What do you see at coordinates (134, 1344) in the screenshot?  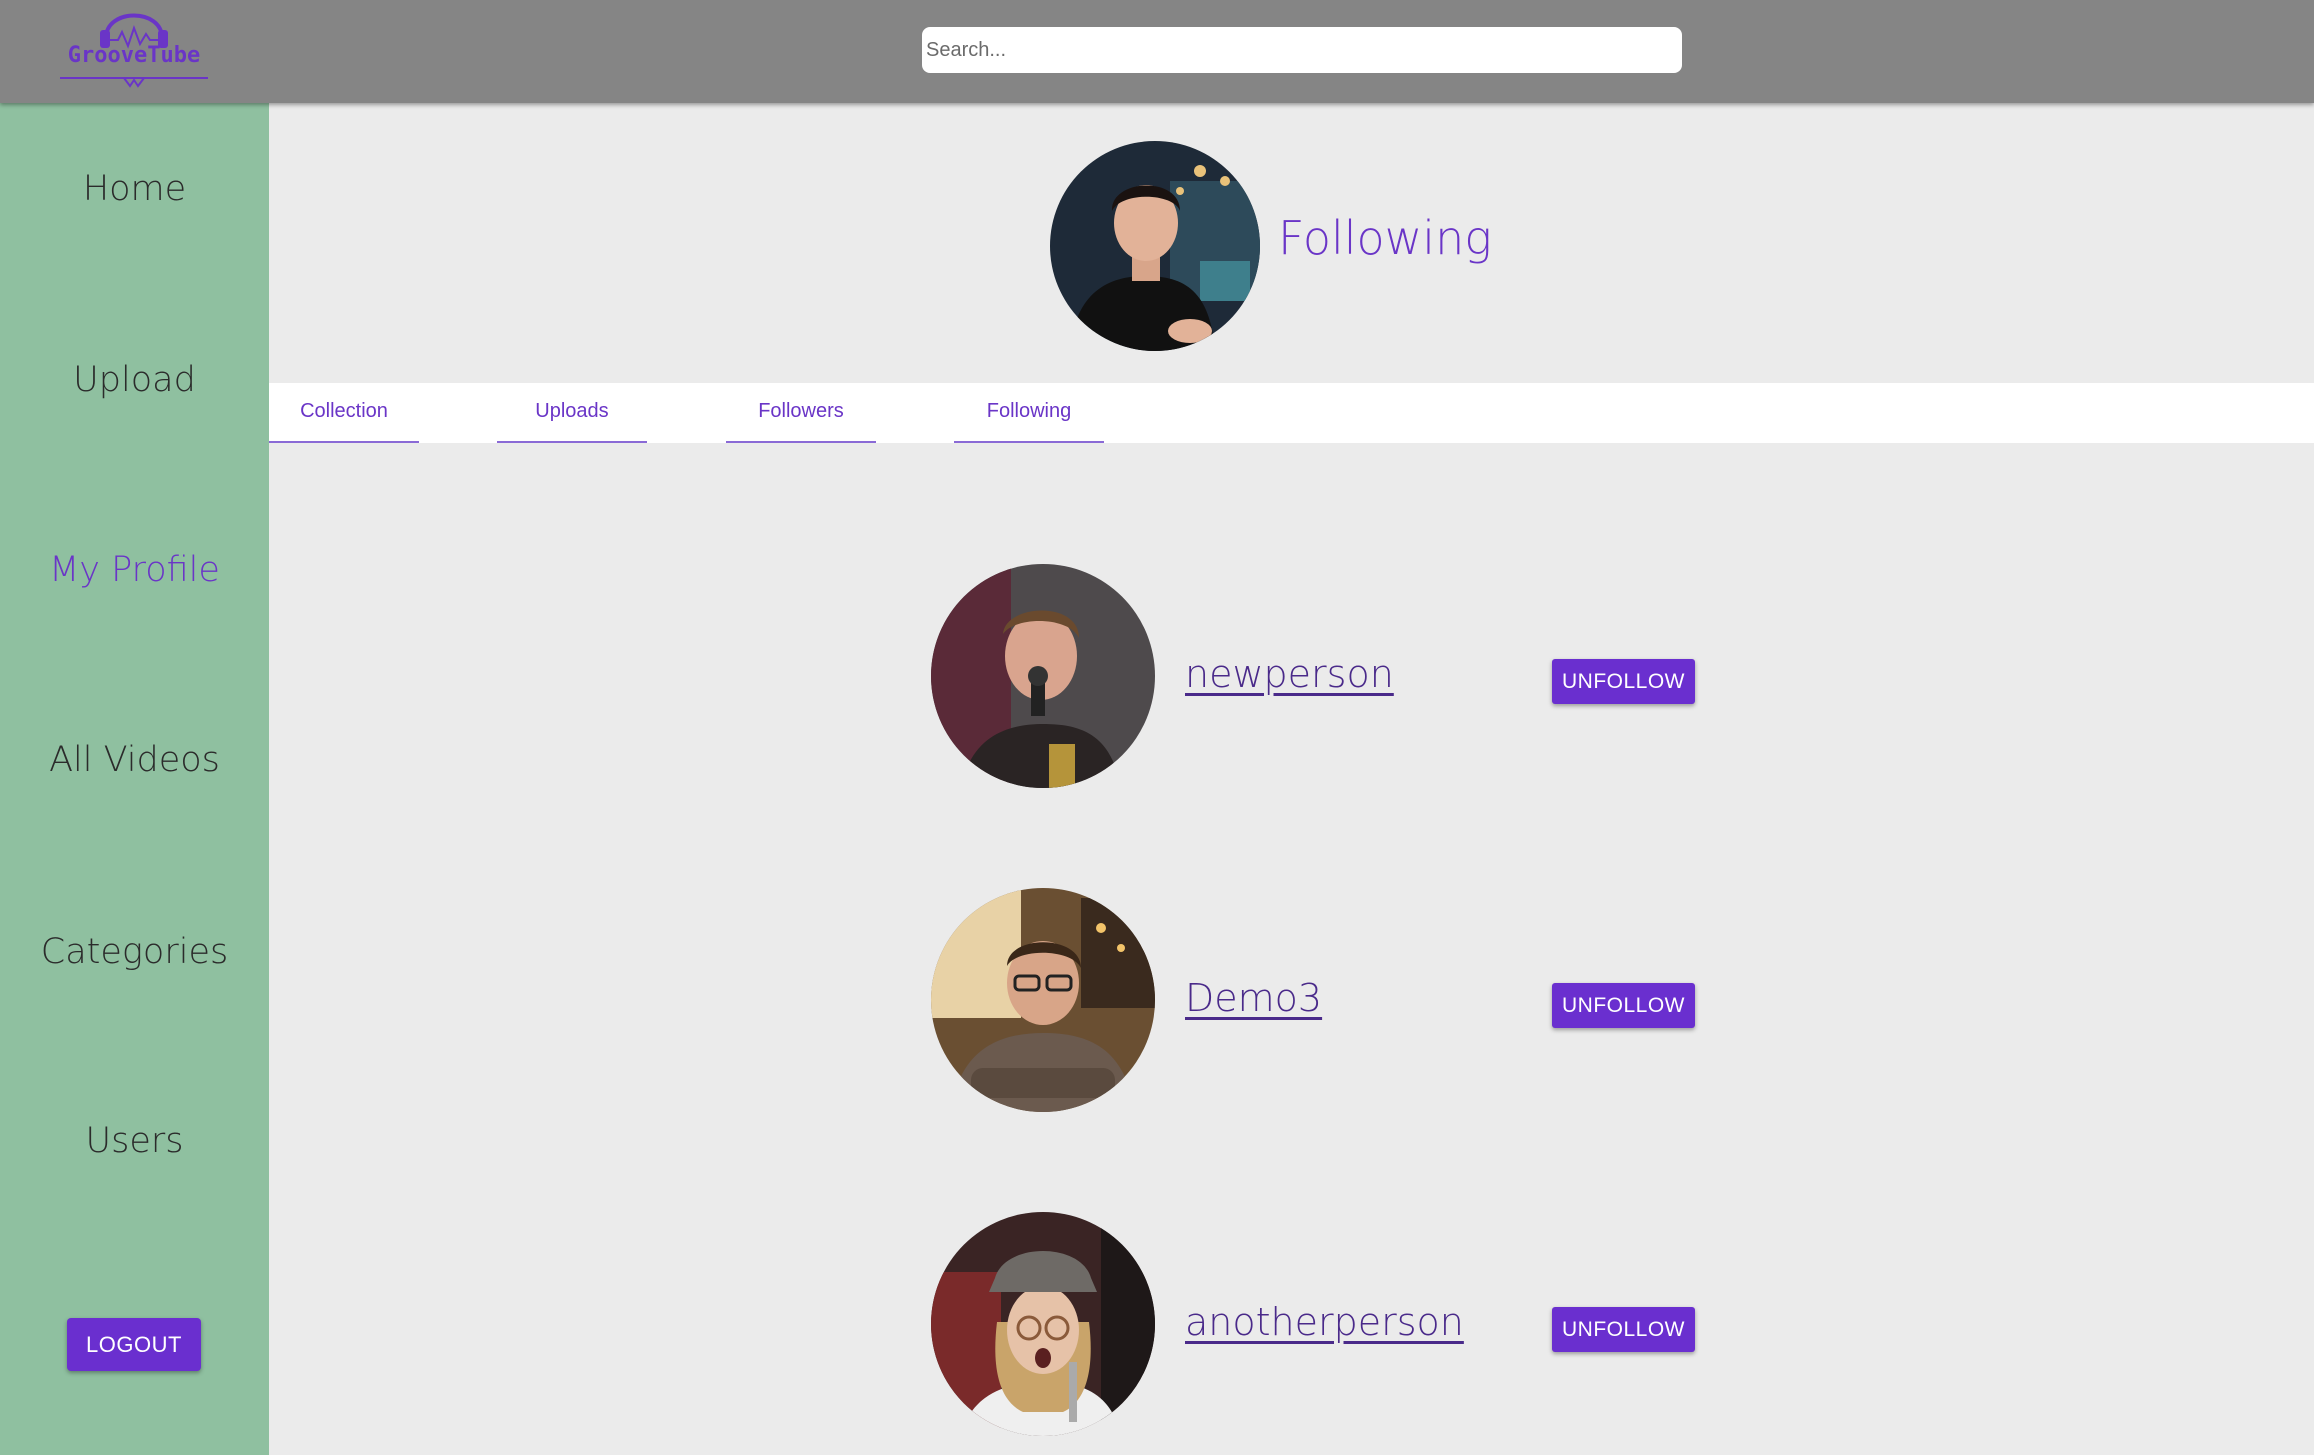 I see `logout-button: LOGOUT` at bounding box center [134, 1344].